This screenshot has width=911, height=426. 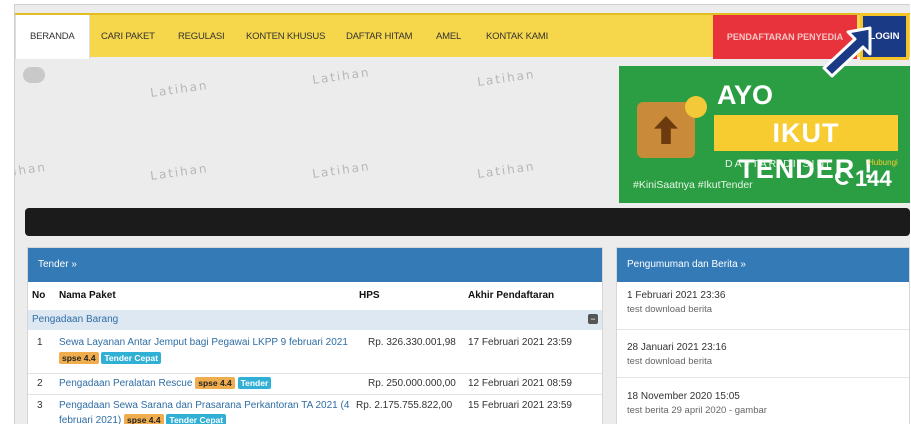 I want to click on col-deadline: Akhir Pendaftaran, so click(x=511, y=295).